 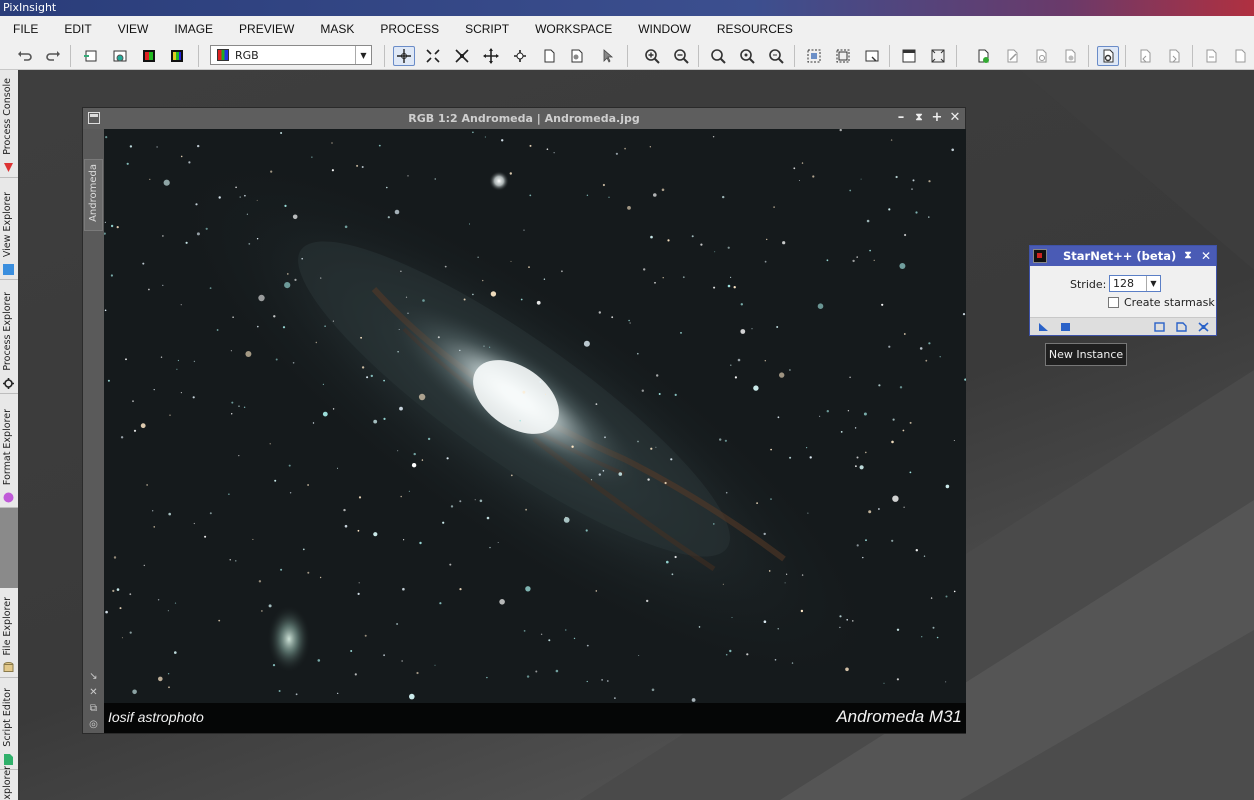 What do you see at coordinates (776, 56) in the screenshot?
I see `zoom-1-4-icon` at bounding box center [776, 56].